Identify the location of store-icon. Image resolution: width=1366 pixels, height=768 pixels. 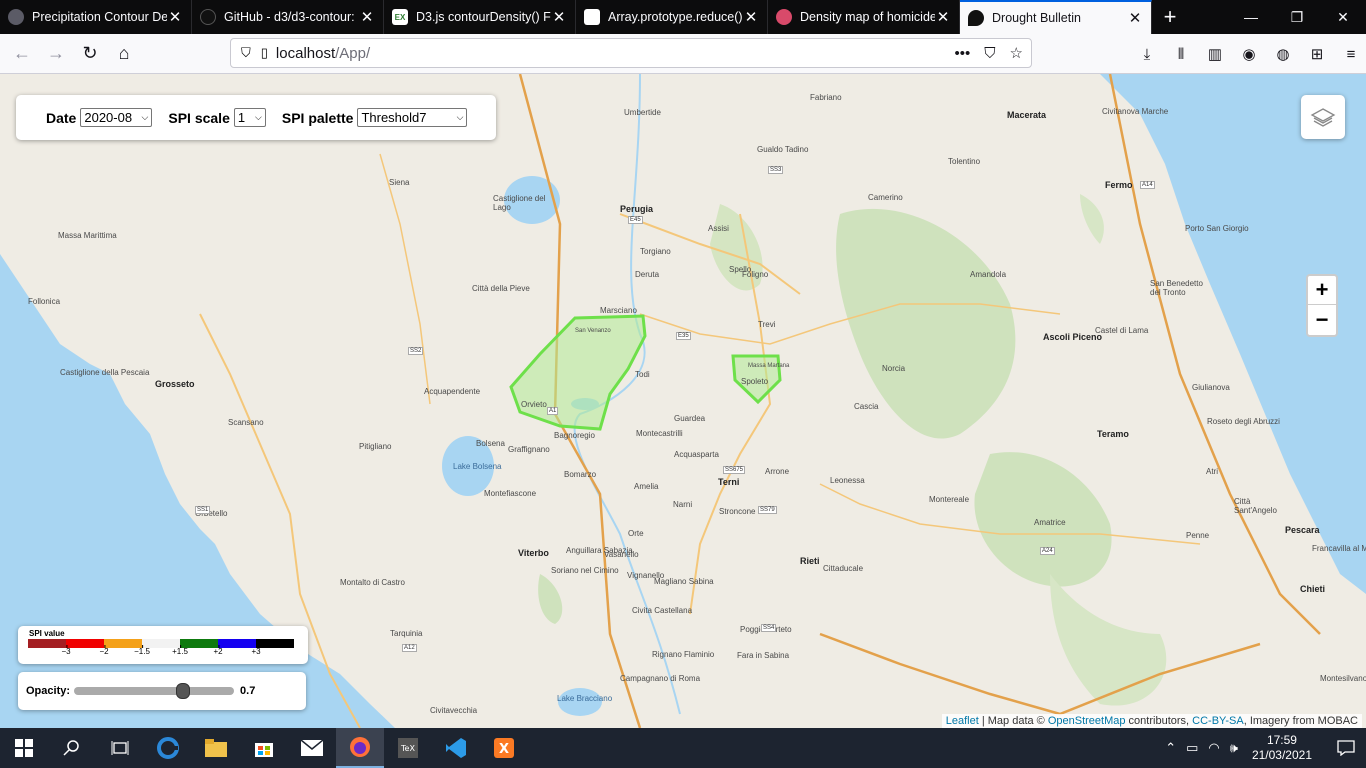
(264, 748).